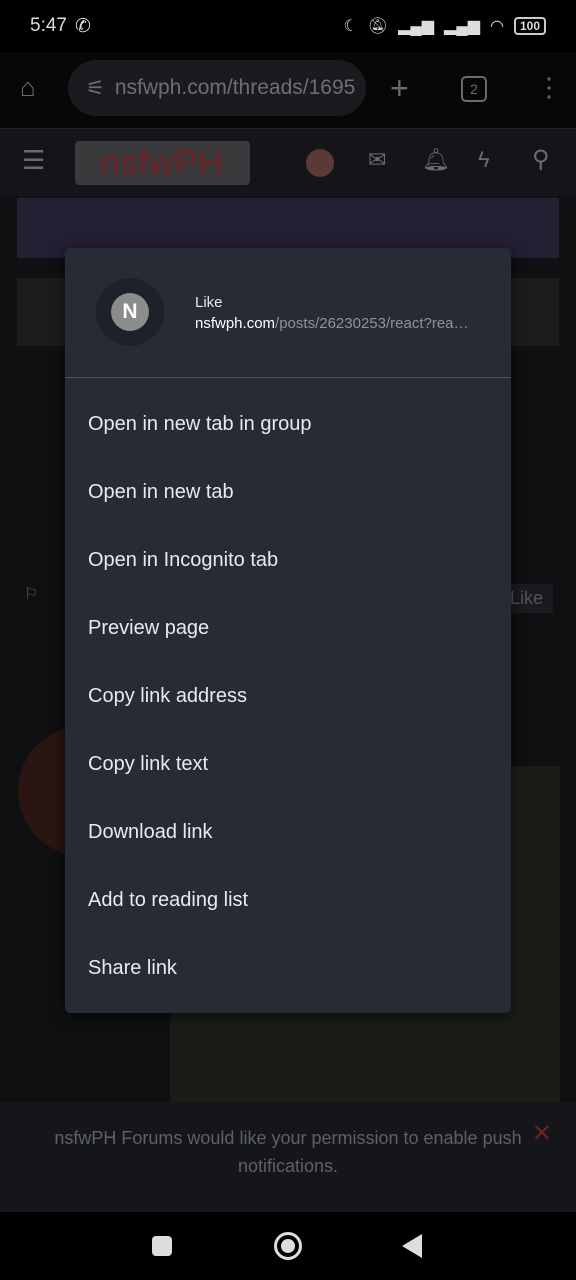  I want to click on bell-icon: 🔔︎, so click(436, 160).